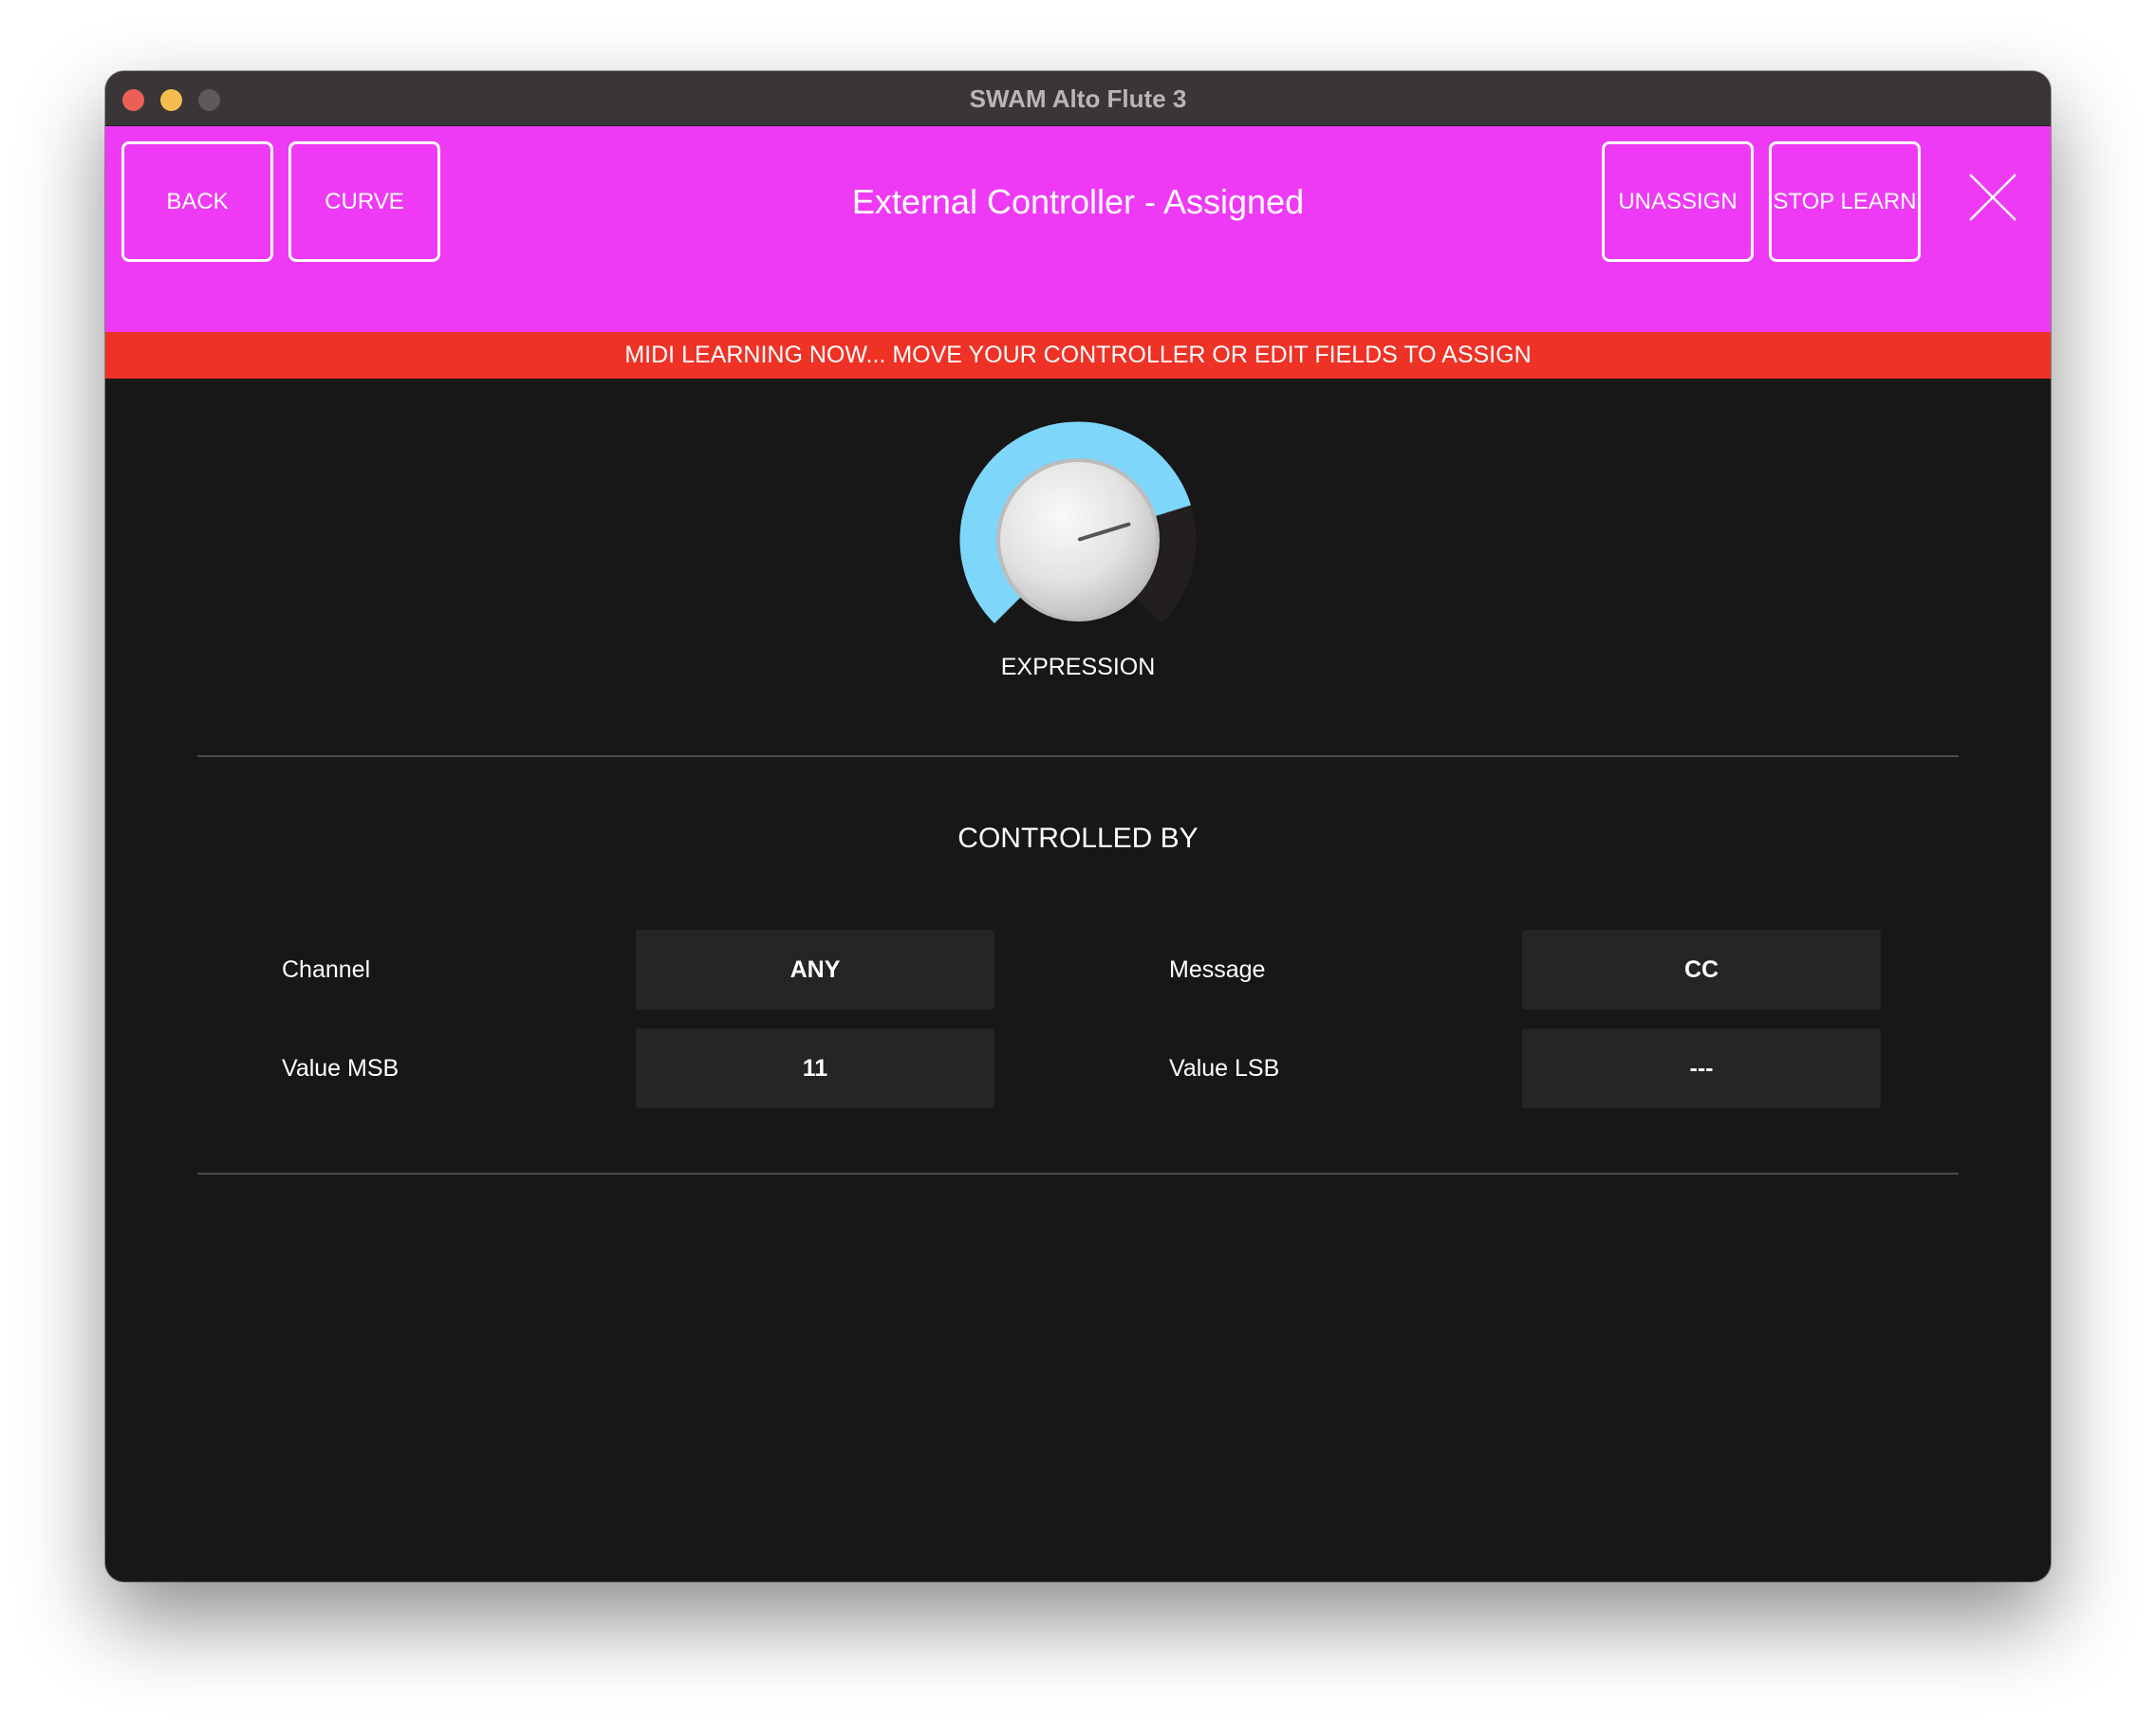 The width and height of the screenshot is (2156, 1723). I want to click on channel-field: ANY, so click(815, 970).